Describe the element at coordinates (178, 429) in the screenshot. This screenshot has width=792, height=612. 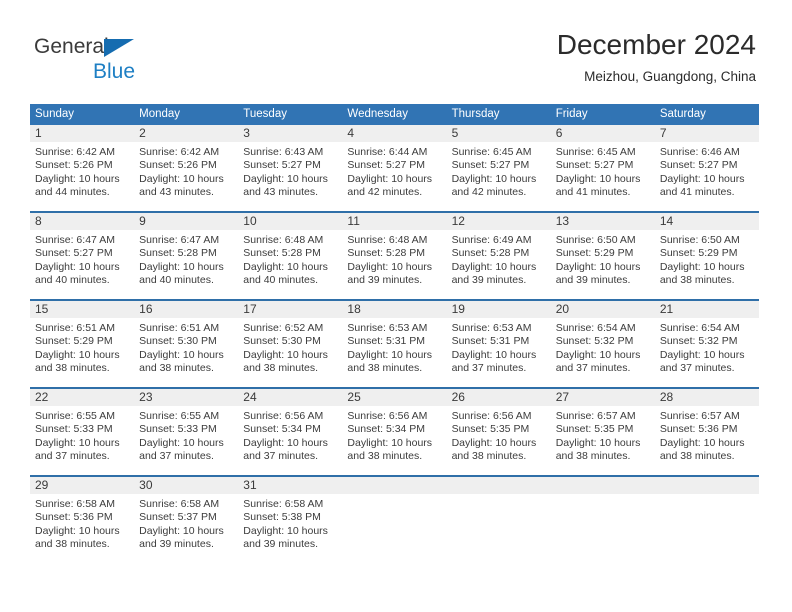
I see `sunset-text: Sunset: 5:33 PM` at that location.